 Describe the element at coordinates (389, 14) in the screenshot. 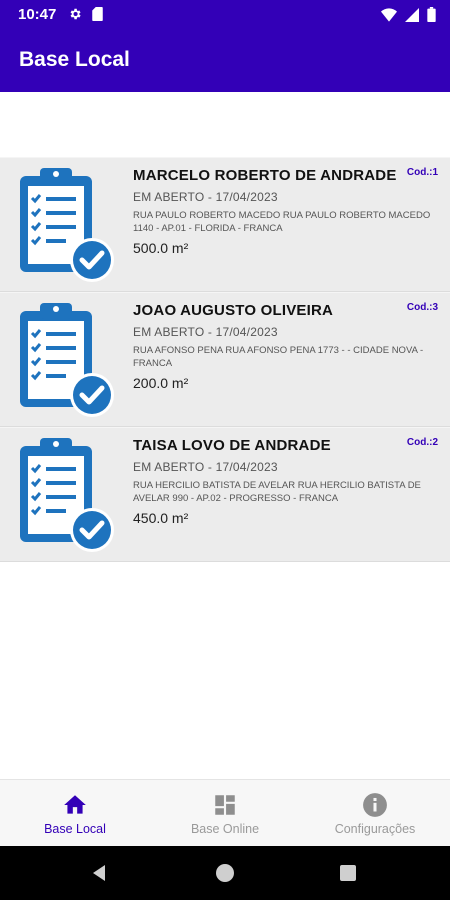

I see `wifi-icon` at that location.